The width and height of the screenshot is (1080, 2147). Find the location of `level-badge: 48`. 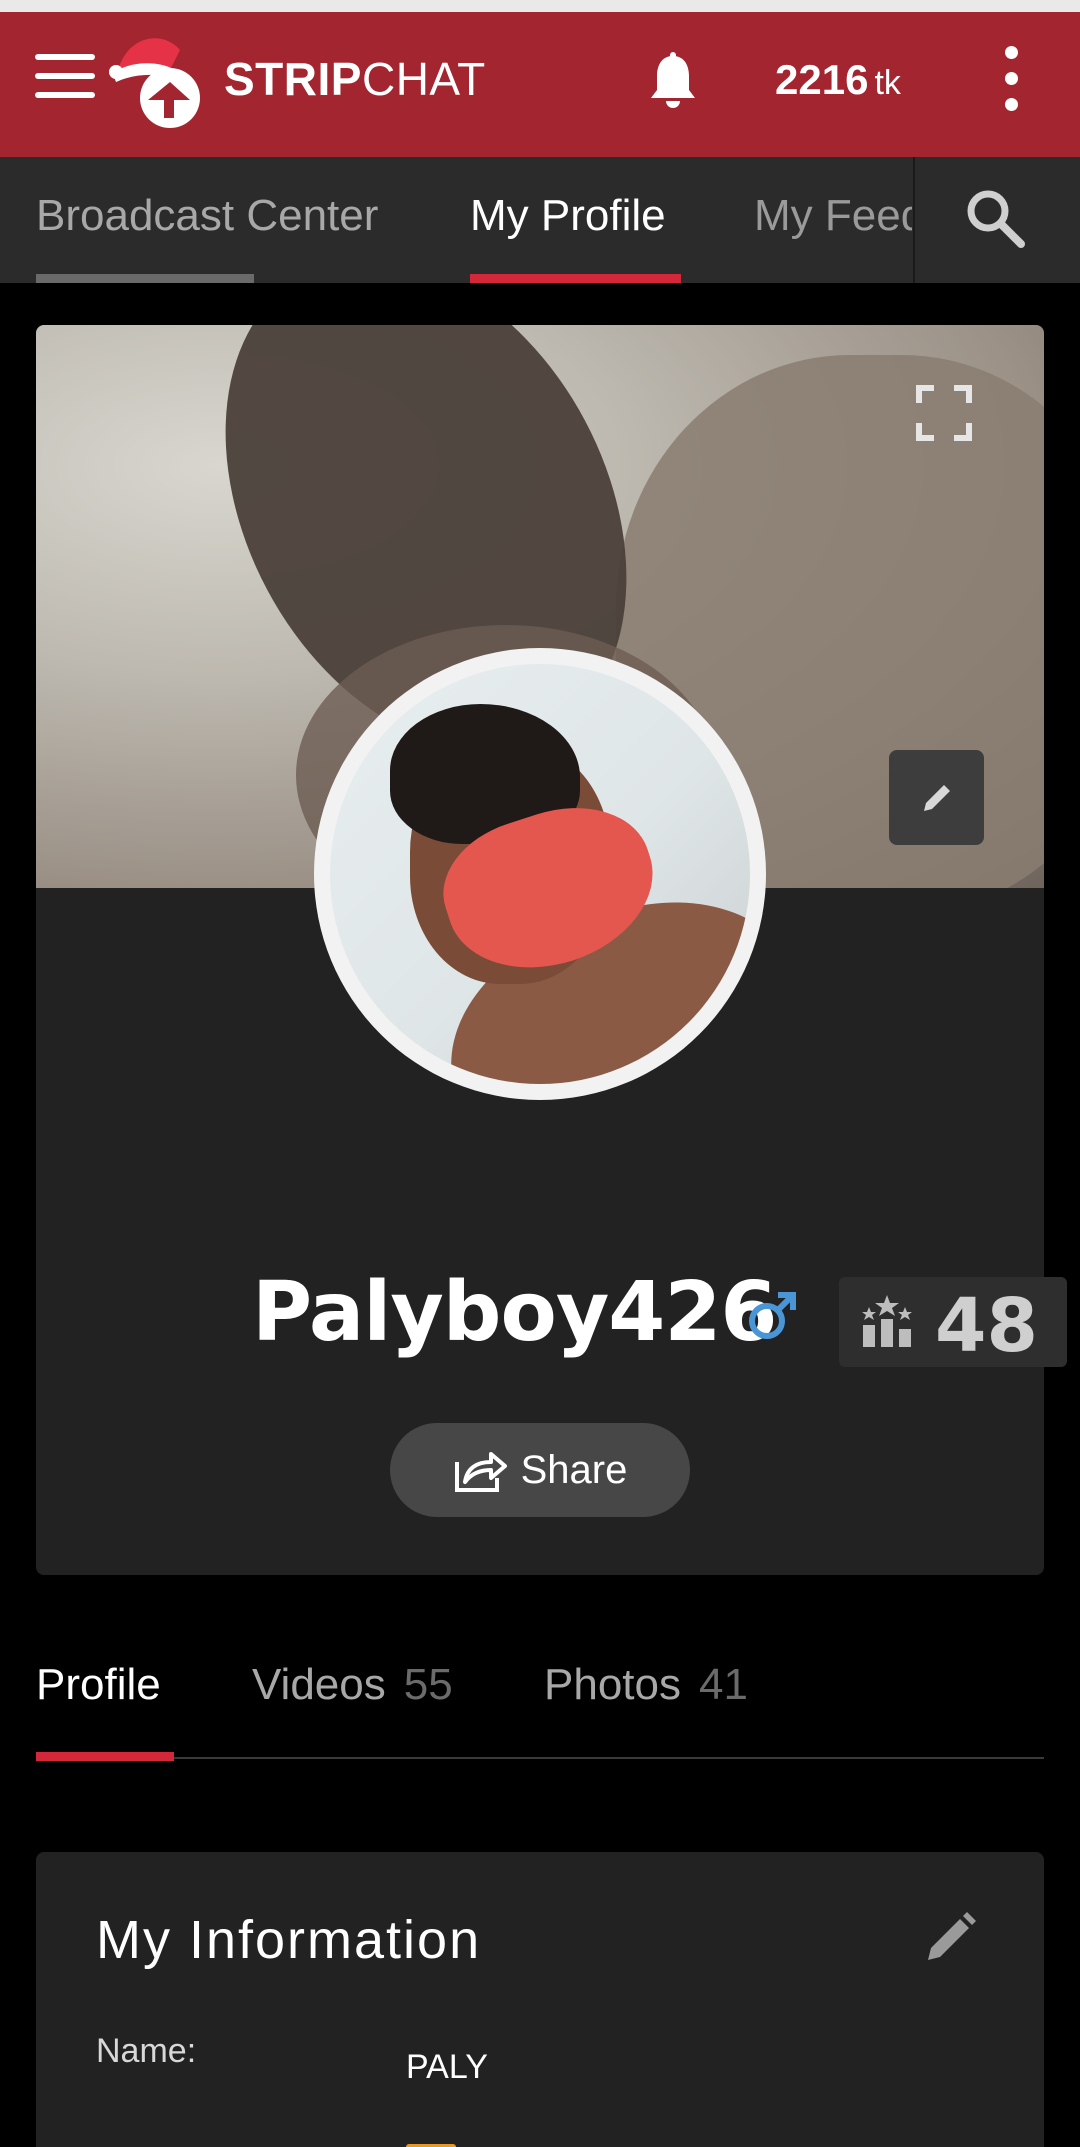

level-badge: 48 is located at coordinates (953, 1323).